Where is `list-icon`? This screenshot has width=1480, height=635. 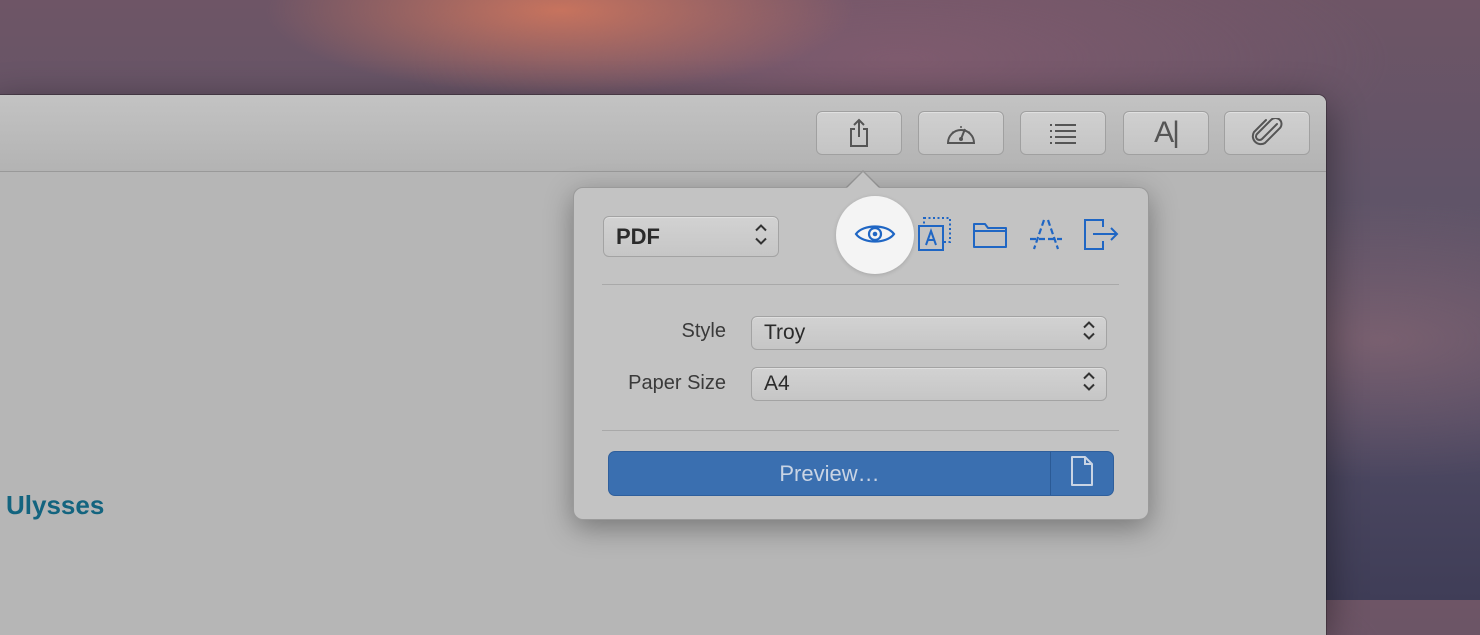 list-icon is located at coordinates (1063, 133).